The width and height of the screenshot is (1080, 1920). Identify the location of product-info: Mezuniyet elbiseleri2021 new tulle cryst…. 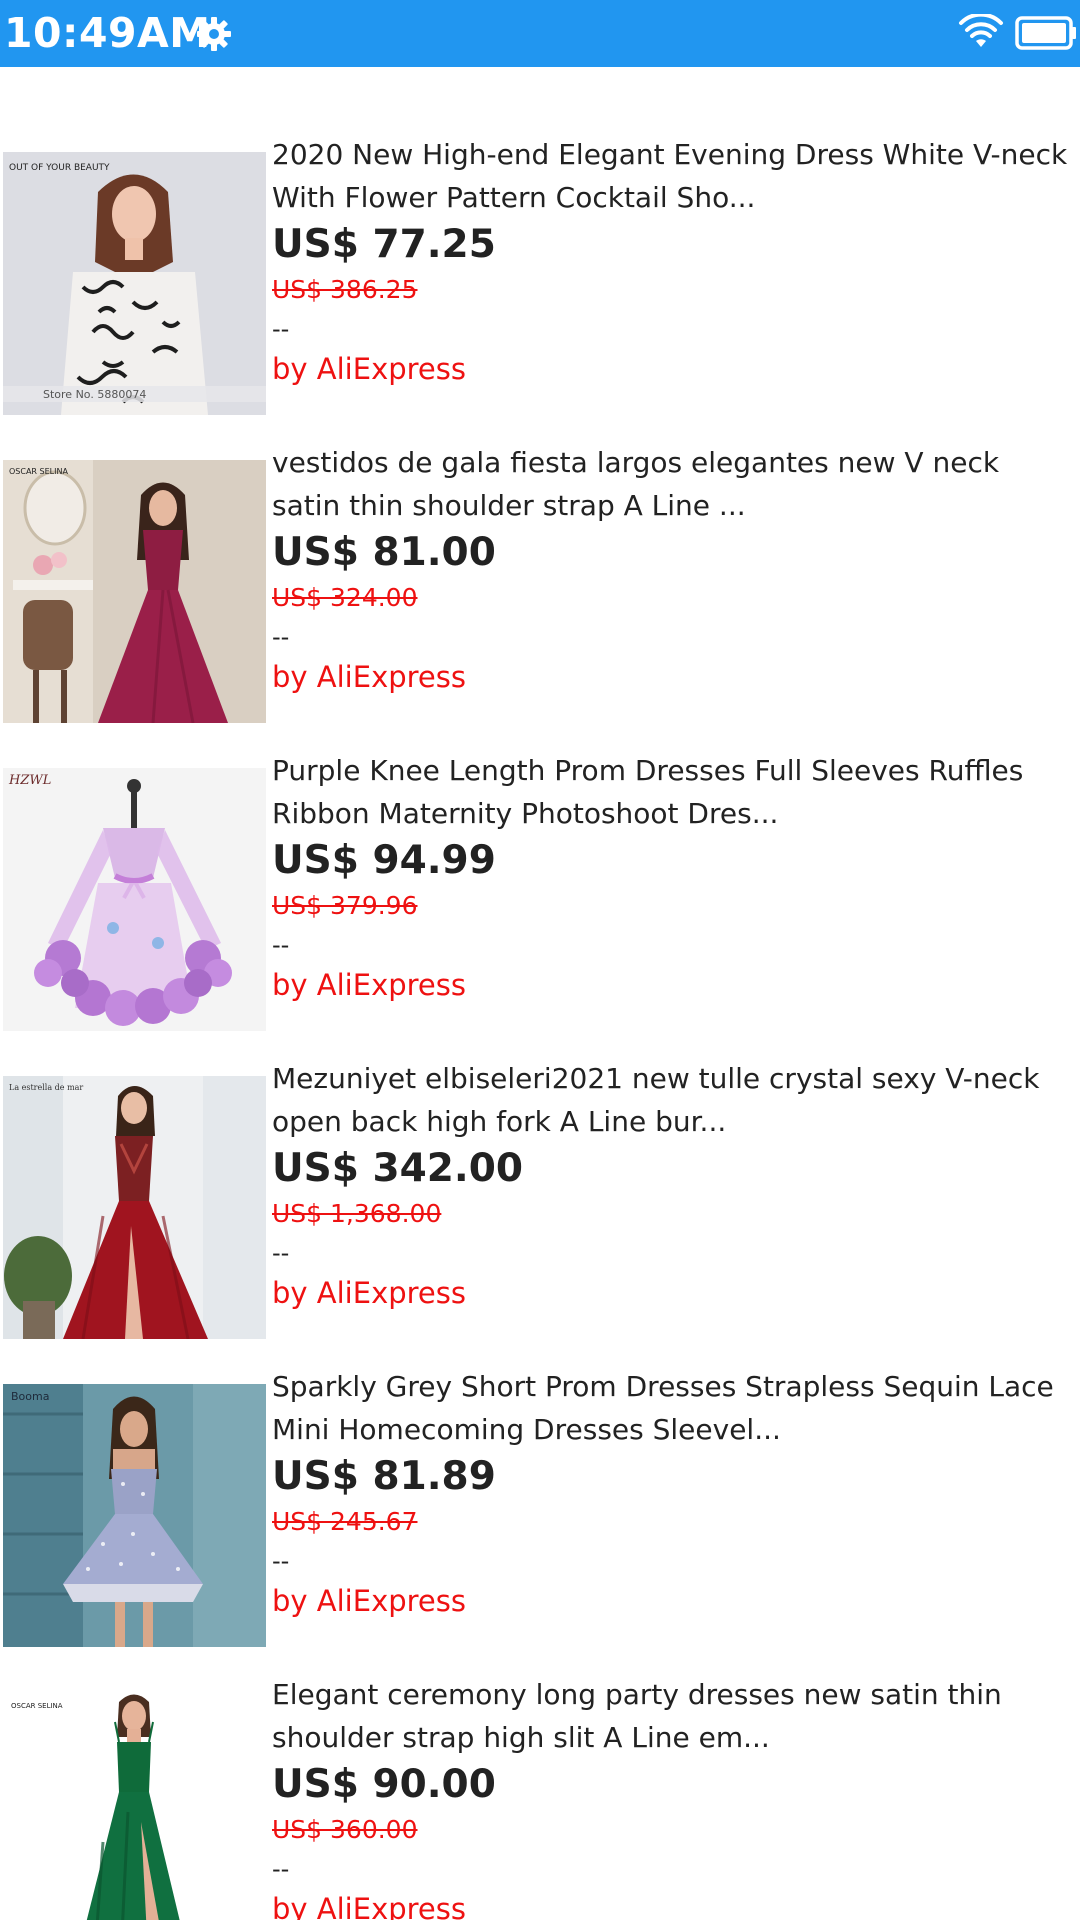
(672, 1186).